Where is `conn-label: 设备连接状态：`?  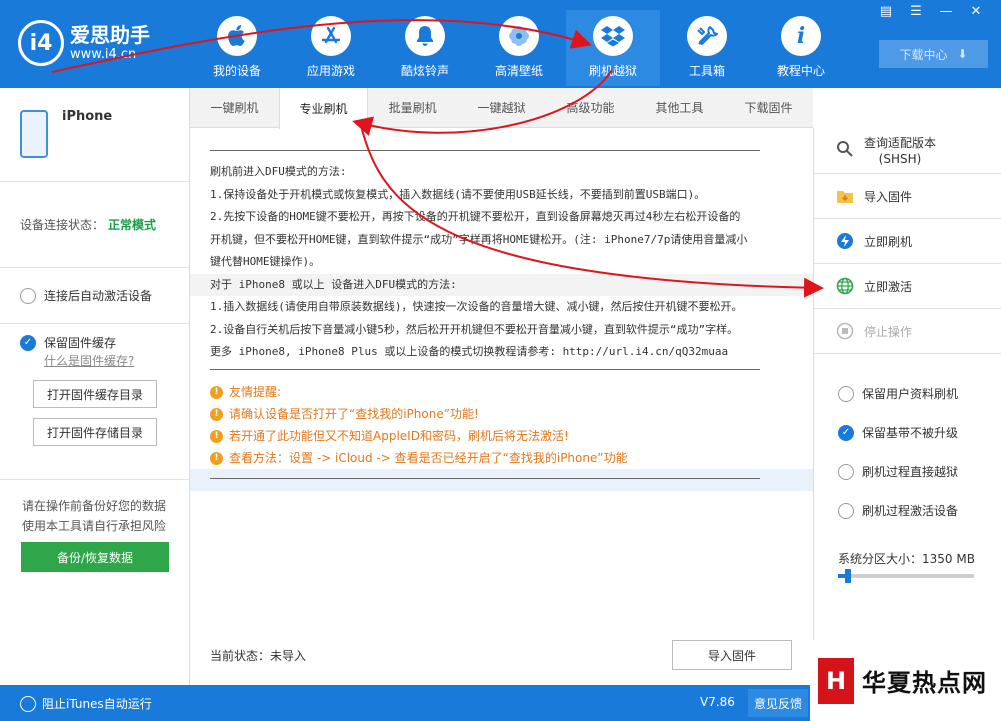 conn-label: 设备连接状态： is located at coordinates (62, 225).